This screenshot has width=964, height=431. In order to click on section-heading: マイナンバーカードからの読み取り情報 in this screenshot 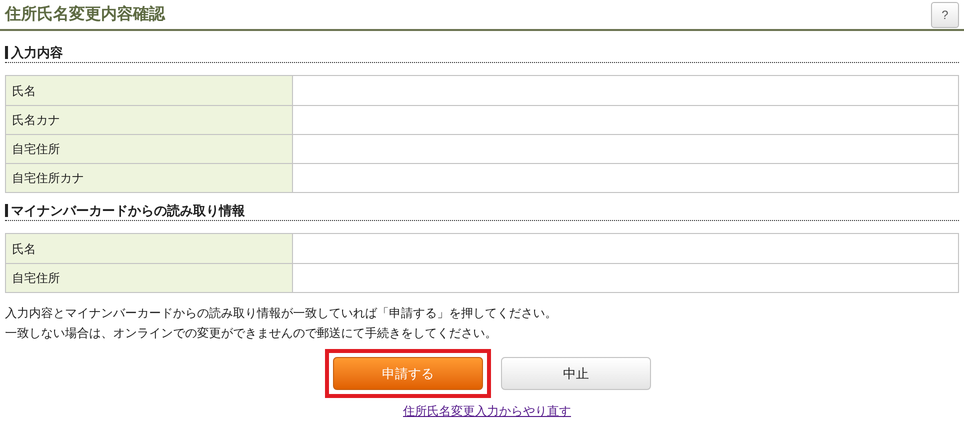, I will do `click(128, 210)`.